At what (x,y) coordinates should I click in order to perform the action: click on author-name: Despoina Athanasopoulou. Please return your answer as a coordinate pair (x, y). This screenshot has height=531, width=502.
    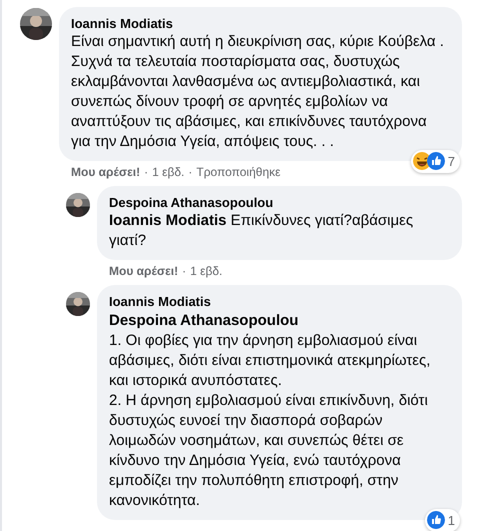
    Looking at the image, I should click on (279, 202).